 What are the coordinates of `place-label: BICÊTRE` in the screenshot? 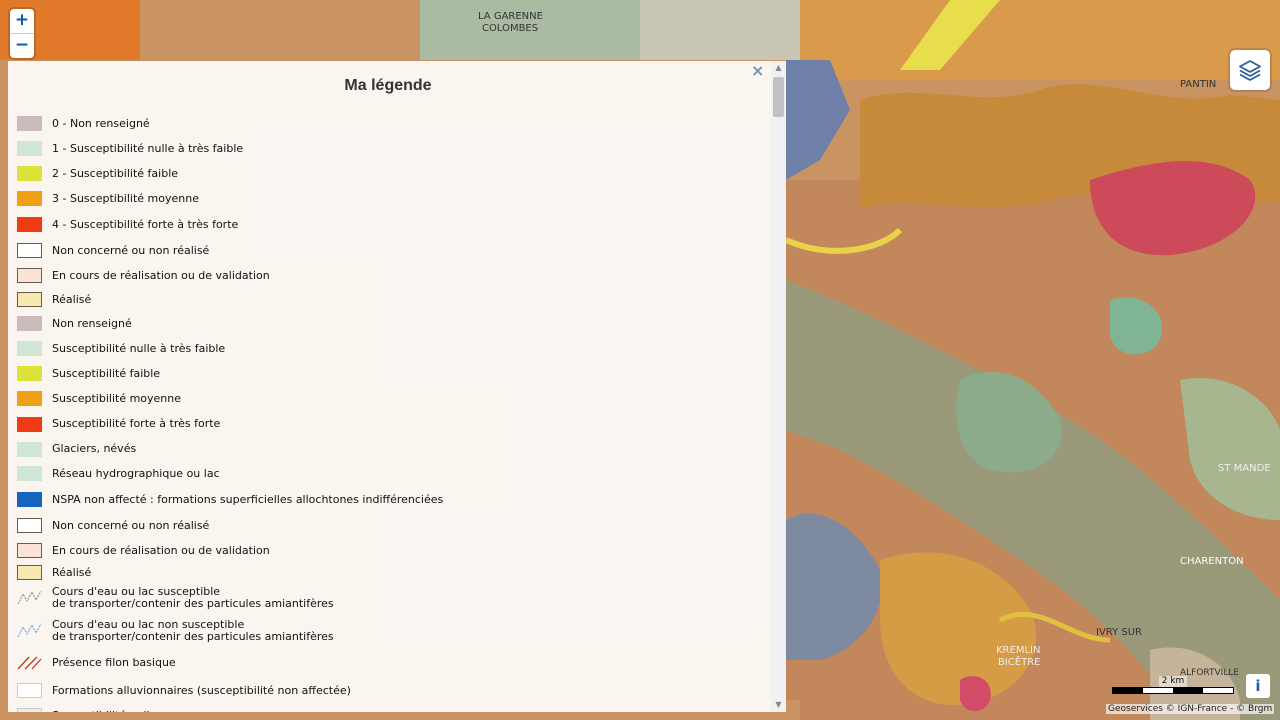 It's located at (1019, 662).